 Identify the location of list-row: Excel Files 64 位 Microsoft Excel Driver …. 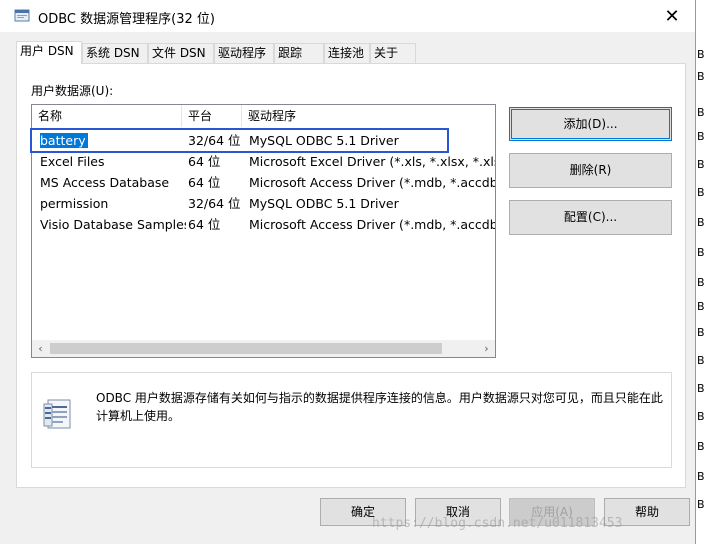
(263, 161).